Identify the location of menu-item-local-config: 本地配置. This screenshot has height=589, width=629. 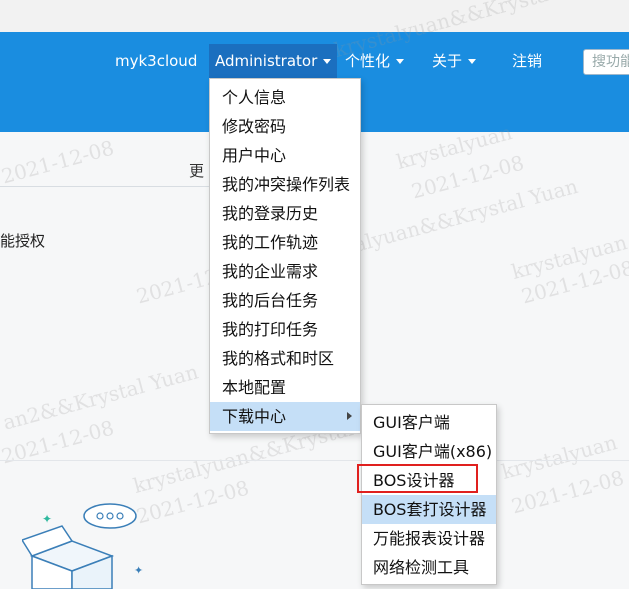
(285, 387).